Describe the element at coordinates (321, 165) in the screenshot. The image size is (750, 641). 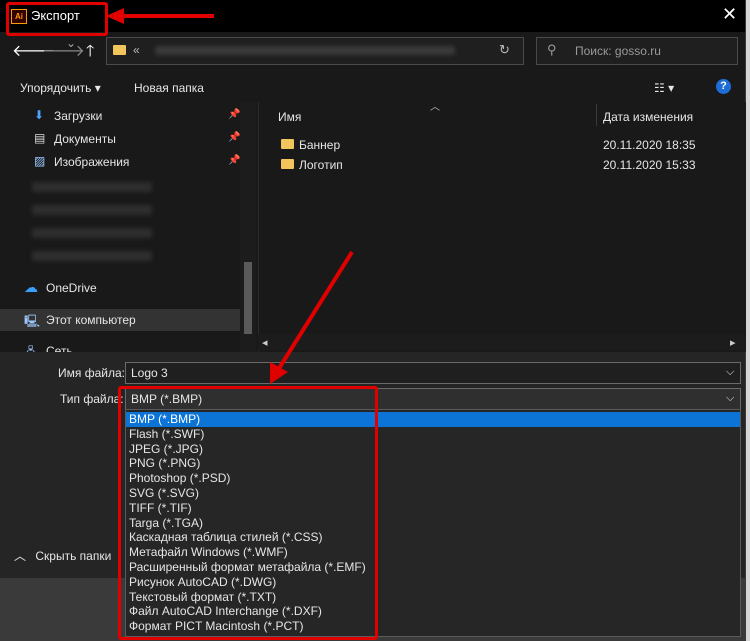
I see `file-name: Логотип` at that location.